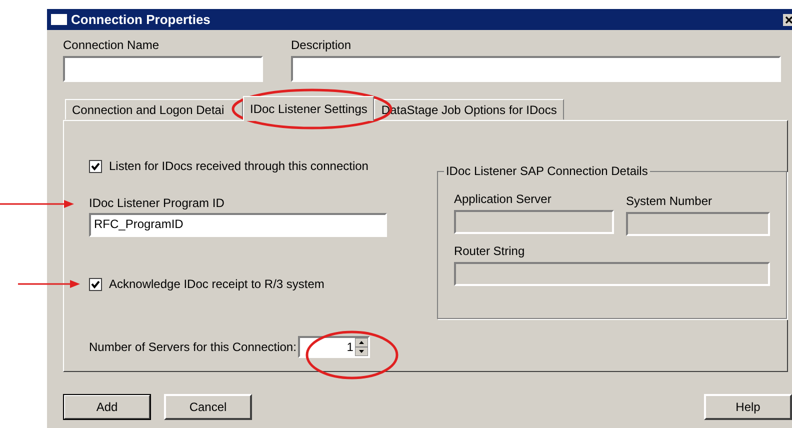  Describe the element at coordinates (107, 407) in the screenshot. I see `dialog-button: Add` at that location.